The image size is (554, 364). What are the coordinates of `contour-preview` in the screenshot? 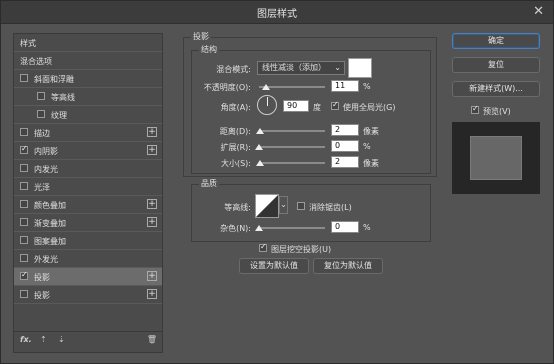 It's located at (267, 206).